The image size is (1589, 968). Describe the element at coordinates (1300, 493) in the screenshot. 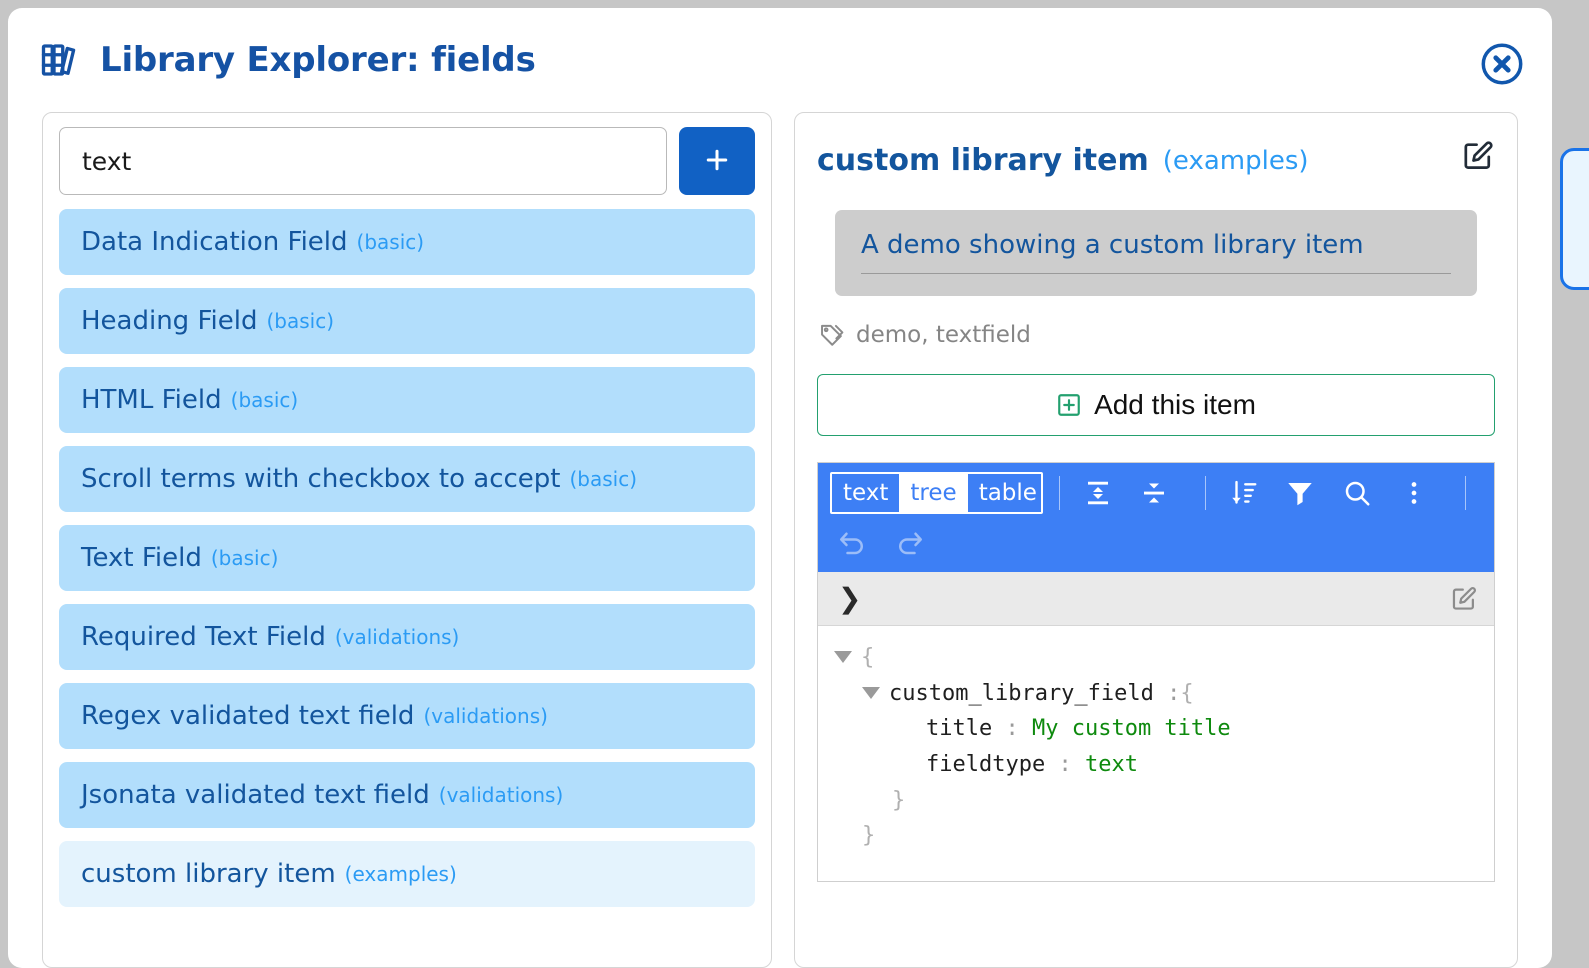

I see `filter-icon` at that location.